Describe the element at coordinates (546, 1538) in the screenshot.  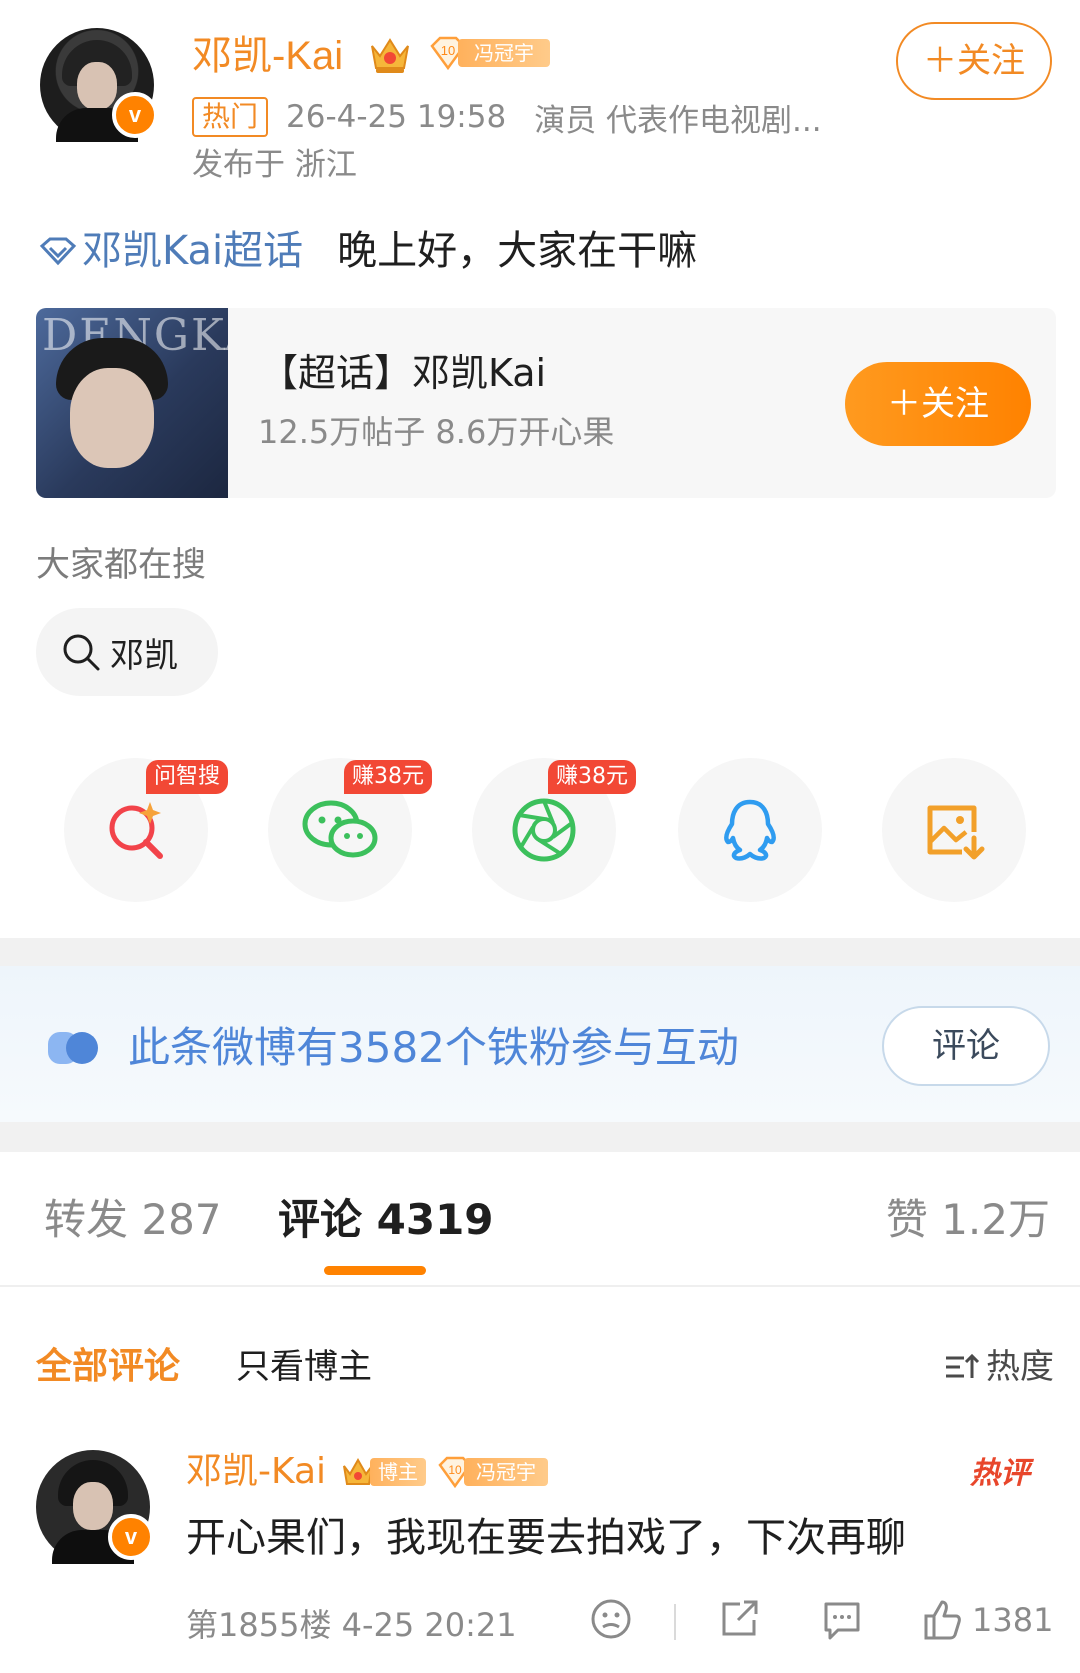
I see `comment-text: 开心果们，我现在要去拍戏了，下次再聊` at that location.